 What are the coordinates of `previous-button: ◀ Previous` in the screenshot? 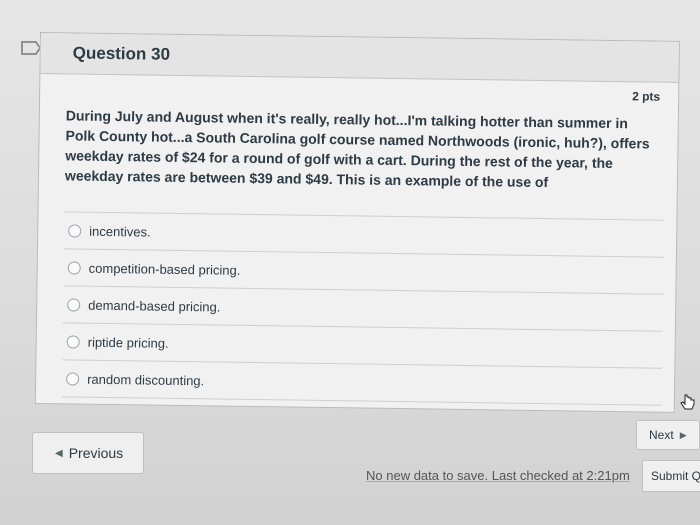 It's located at (88, 453).